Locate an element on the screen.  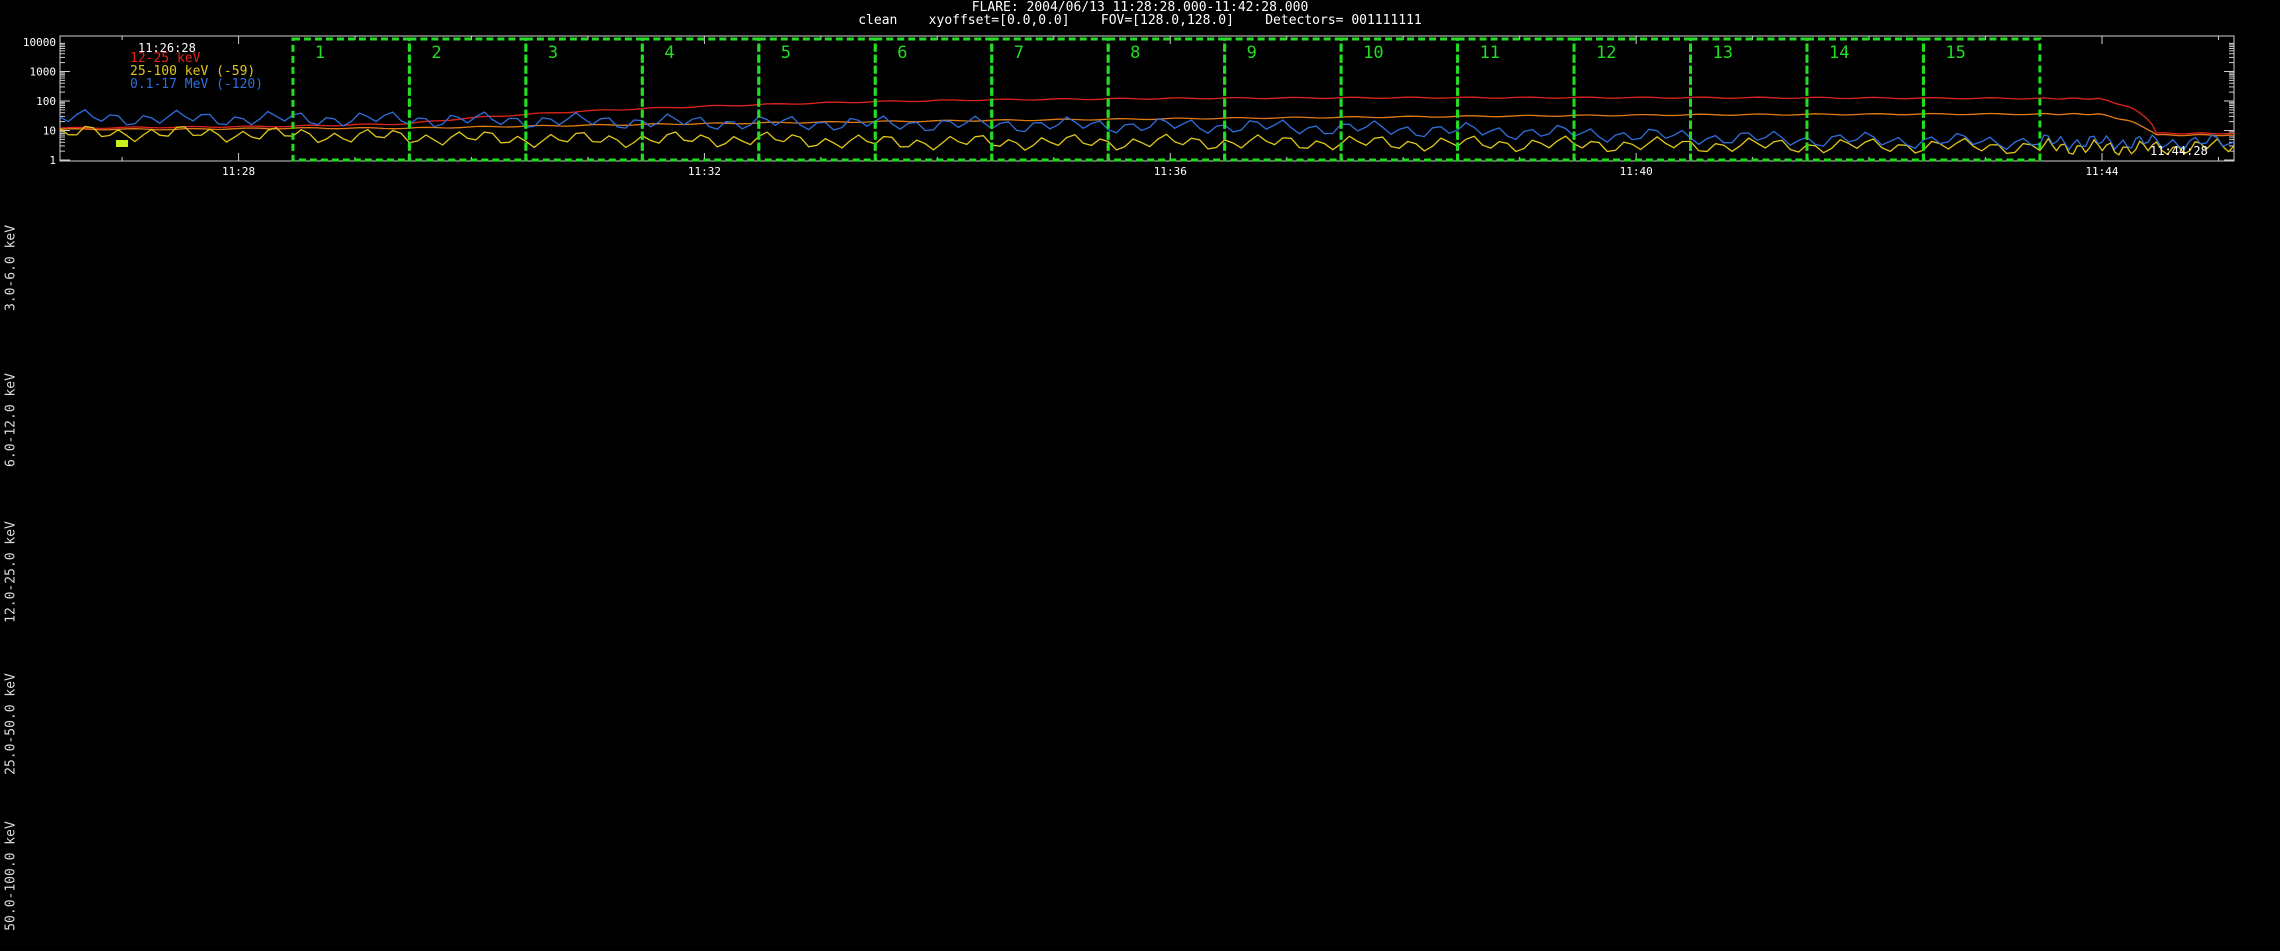
interval-layer: 1 2 3 4 5 6 7 8 9 10 11 12 13 14 15 is located at coordinates (1166, 99).